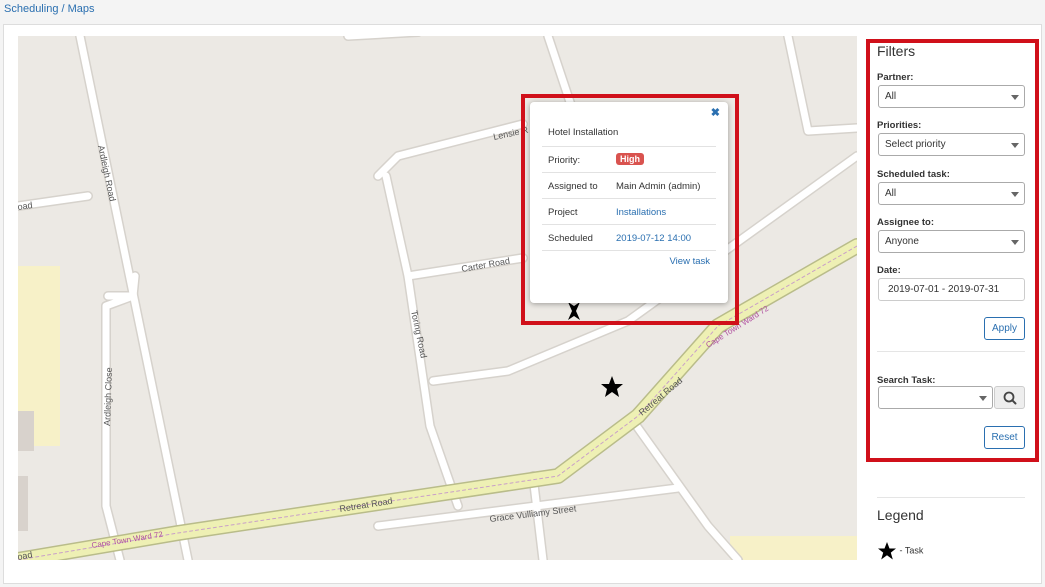  Describe the element at coordinates (951, 96) in the screenshot. I see `partner-select: All` at that location.